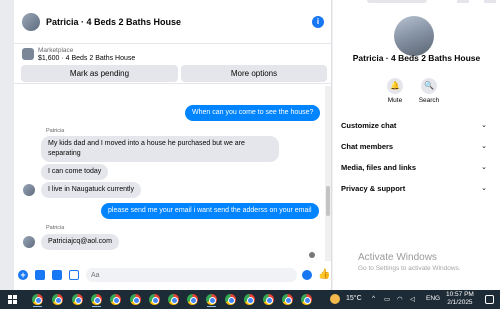 This screenshot has width=500, height=309. What do you see at coordinates (463, 1) in the screenshot?
I see `top-menu-icon` at bounding box center [463, 1].